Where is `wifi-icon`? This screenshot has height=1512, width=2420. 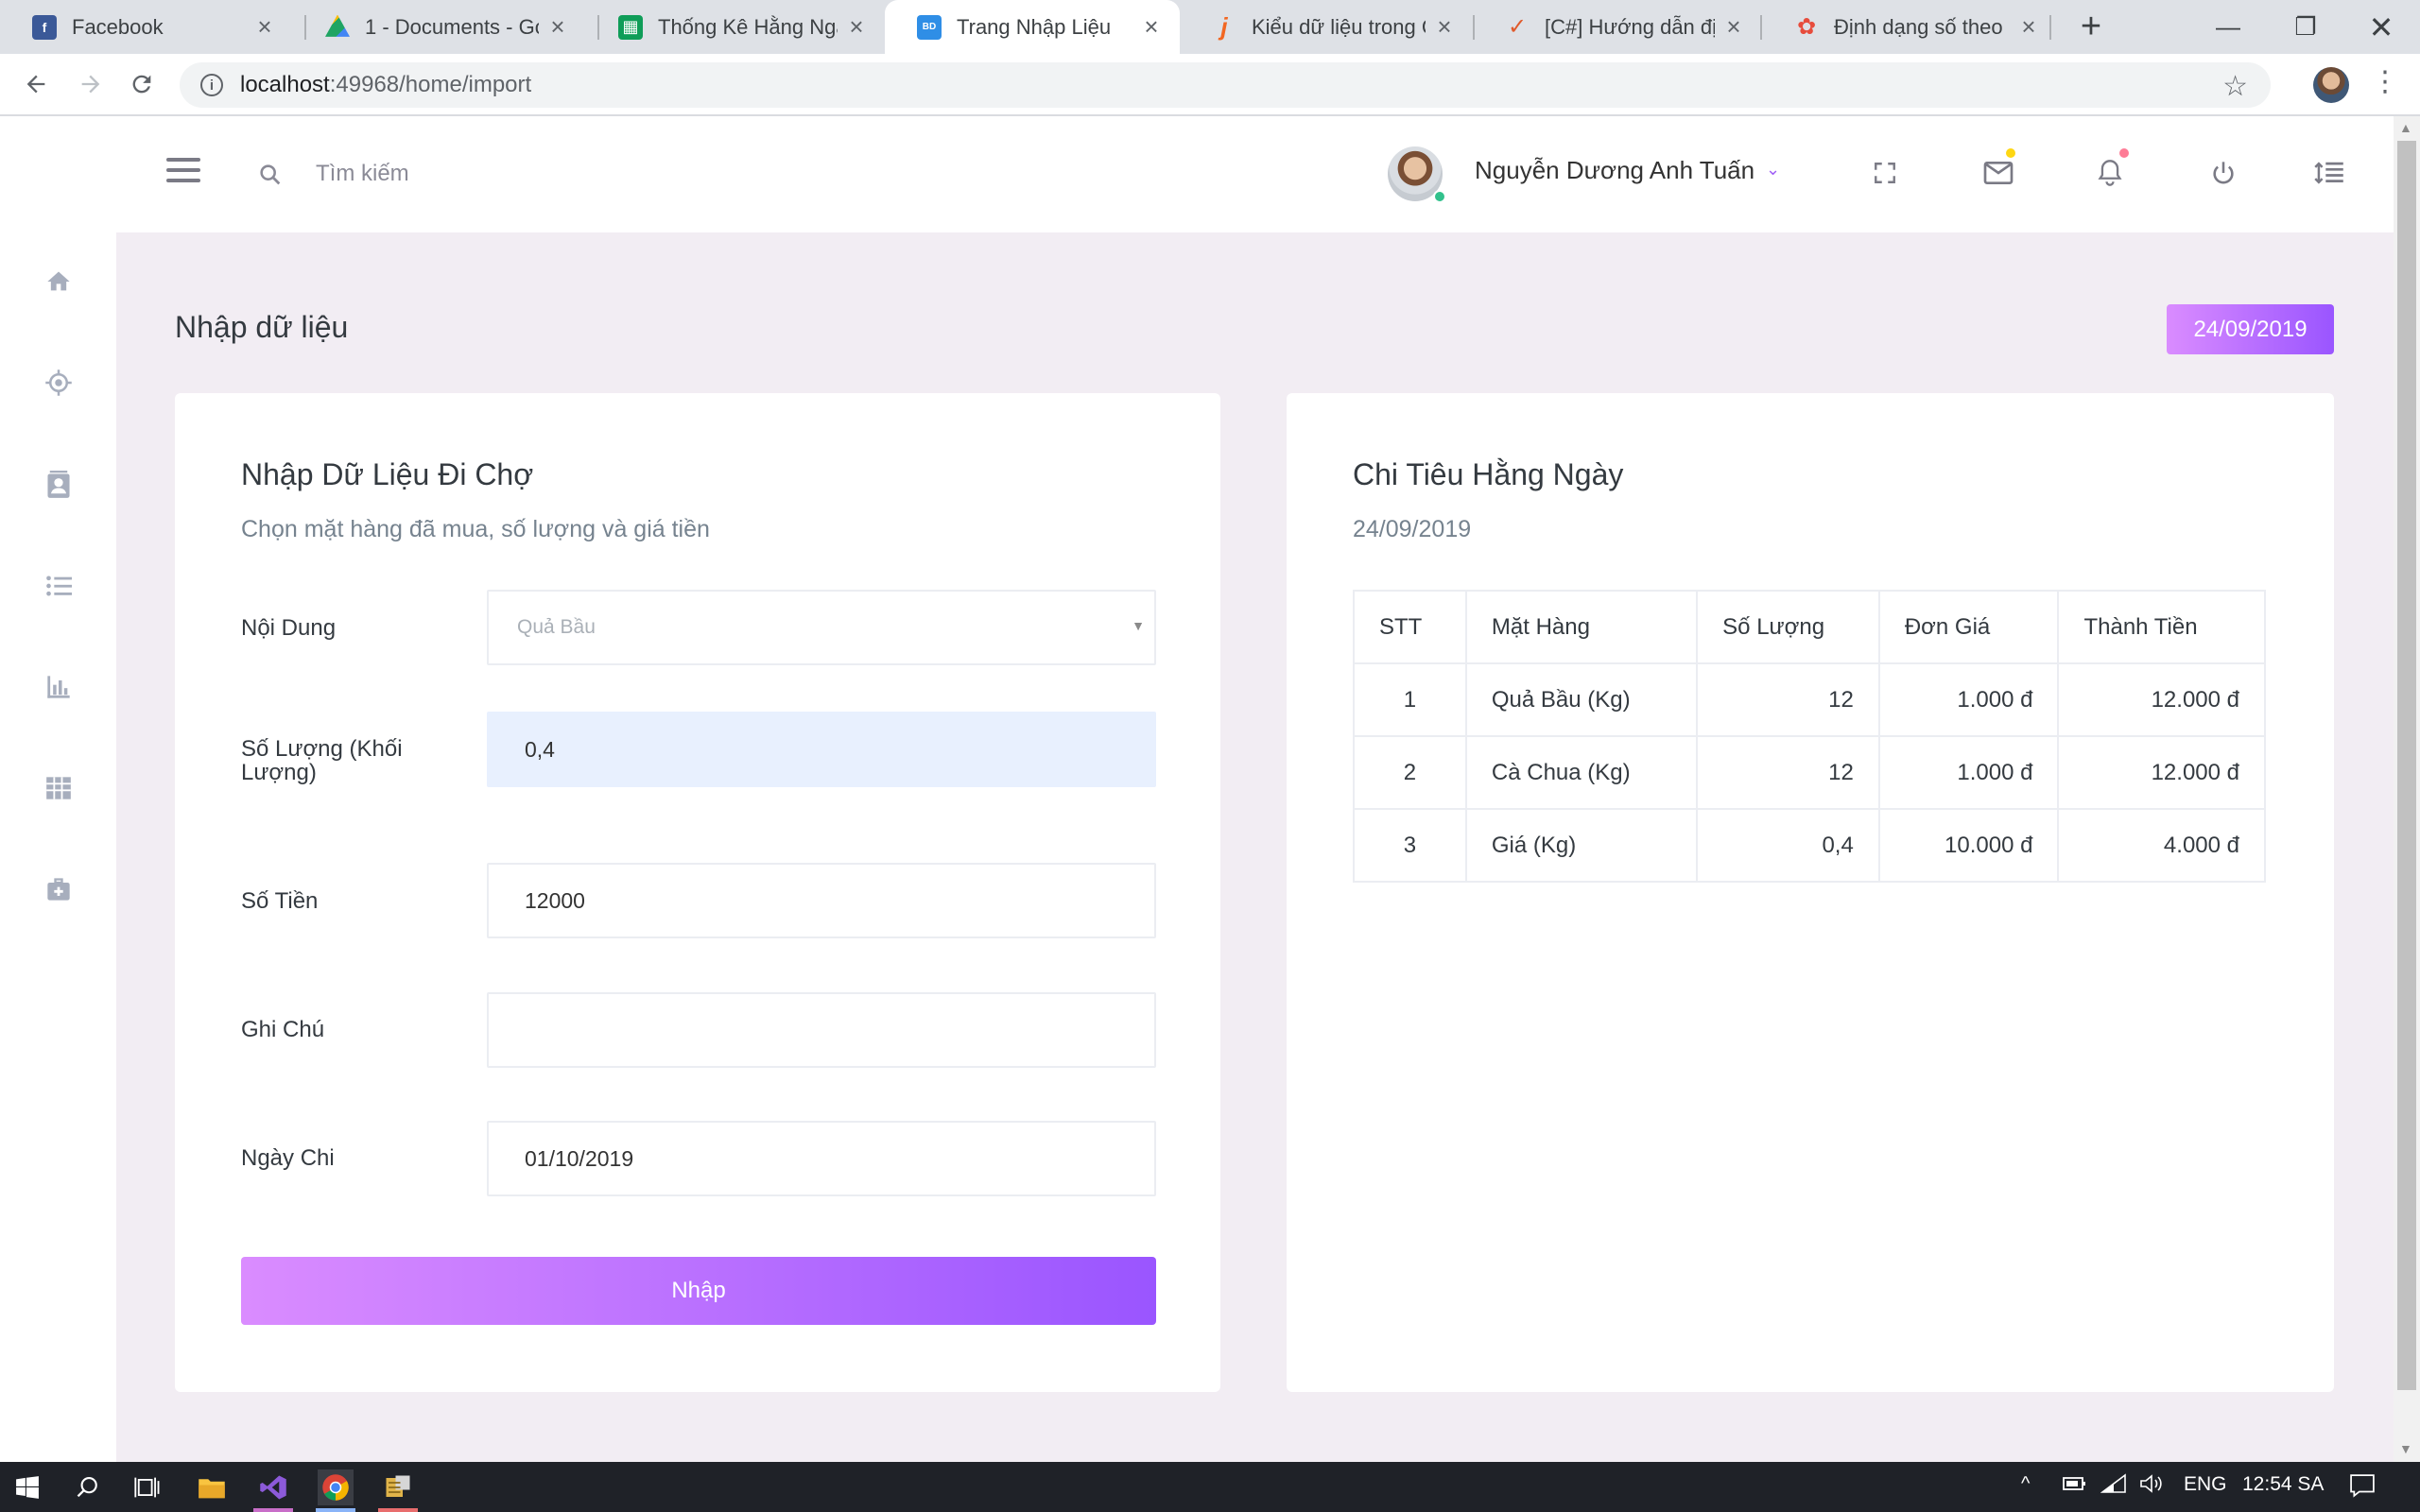 wifi-icon is located at coordinates (2113, 1486).